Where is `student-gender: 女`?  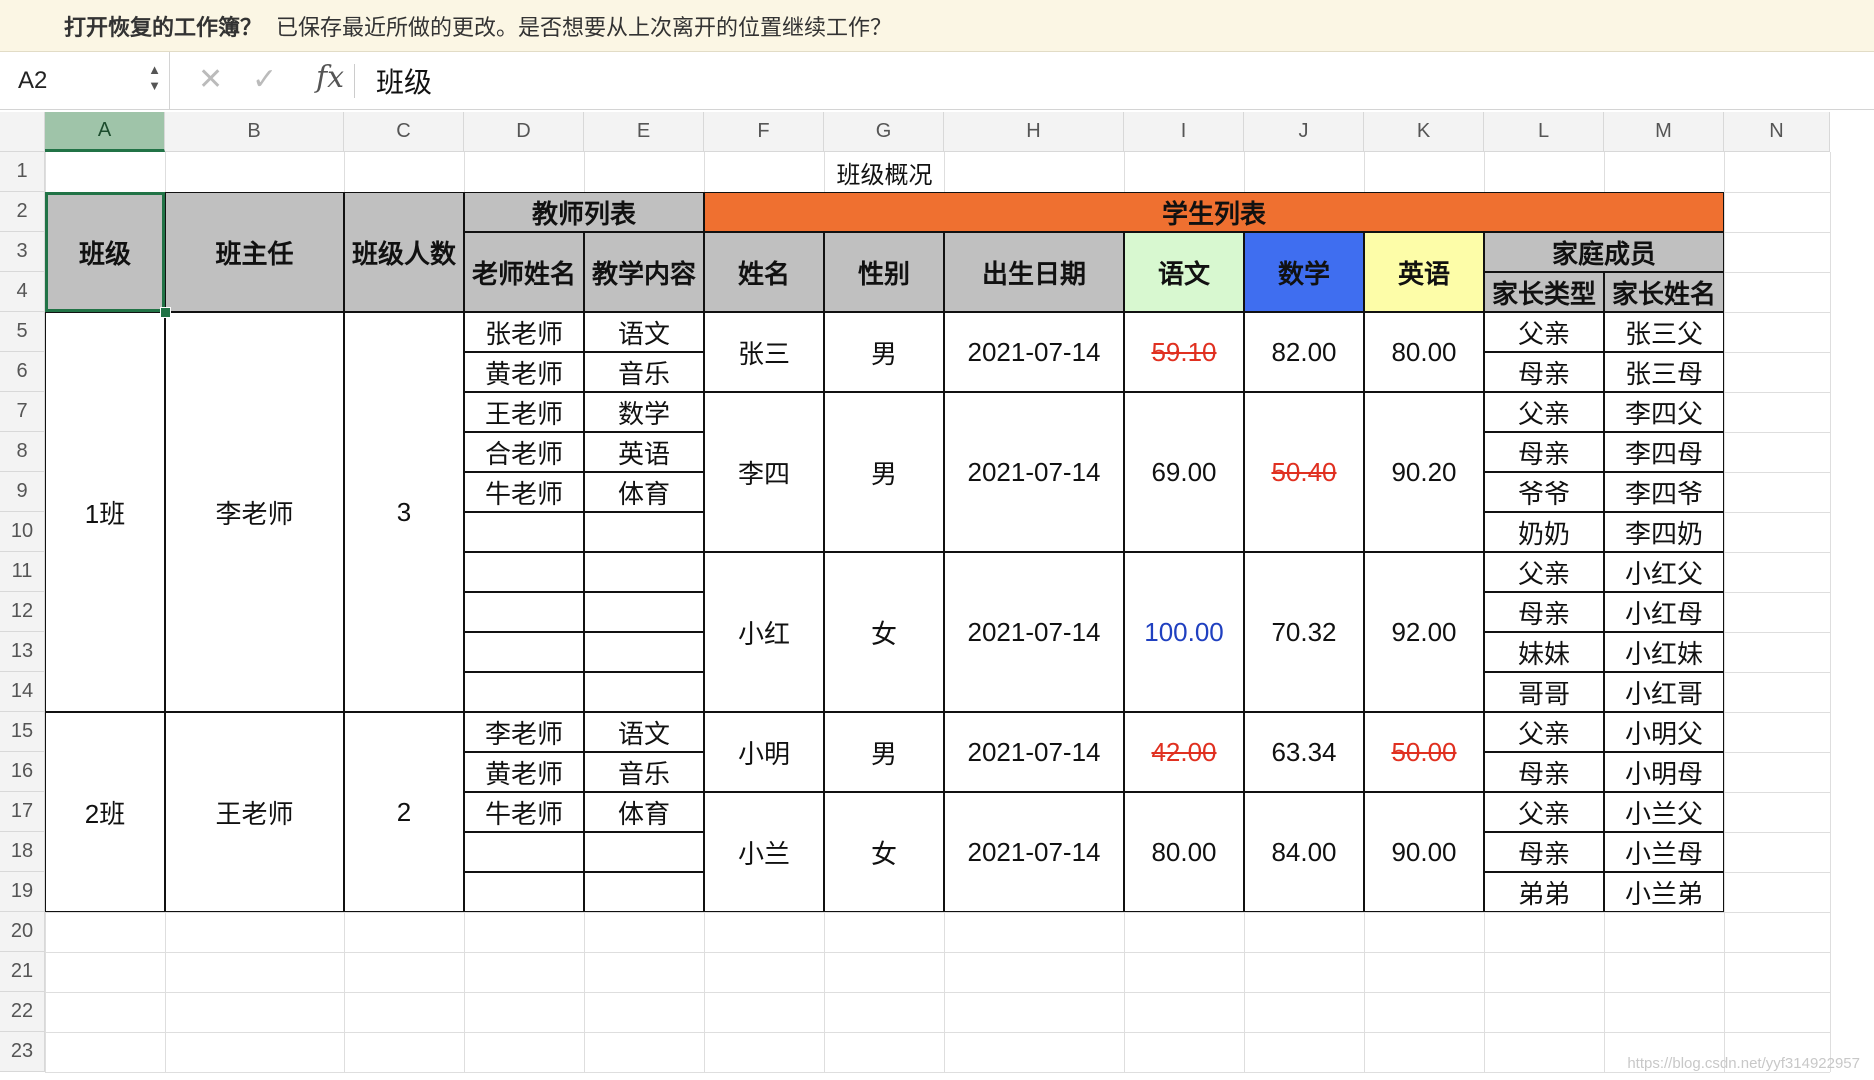
student-gender: 女 is located at coordinates (884, 852).